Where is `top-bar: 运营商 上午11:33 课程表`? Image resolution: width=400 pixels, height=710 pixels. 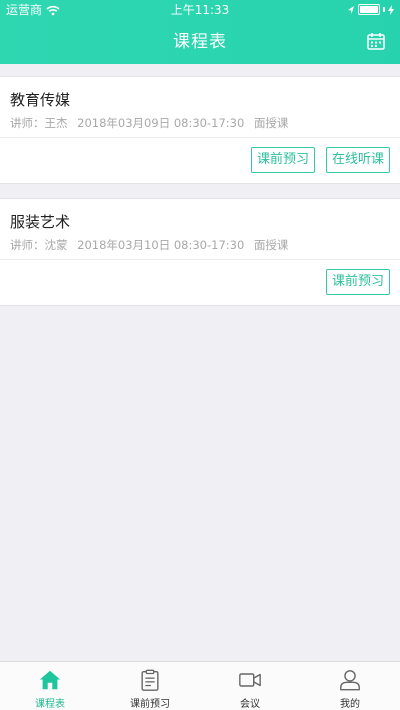 top-bar: 运营商 上午11:33 课程表 is located at coordinates (200, 32).